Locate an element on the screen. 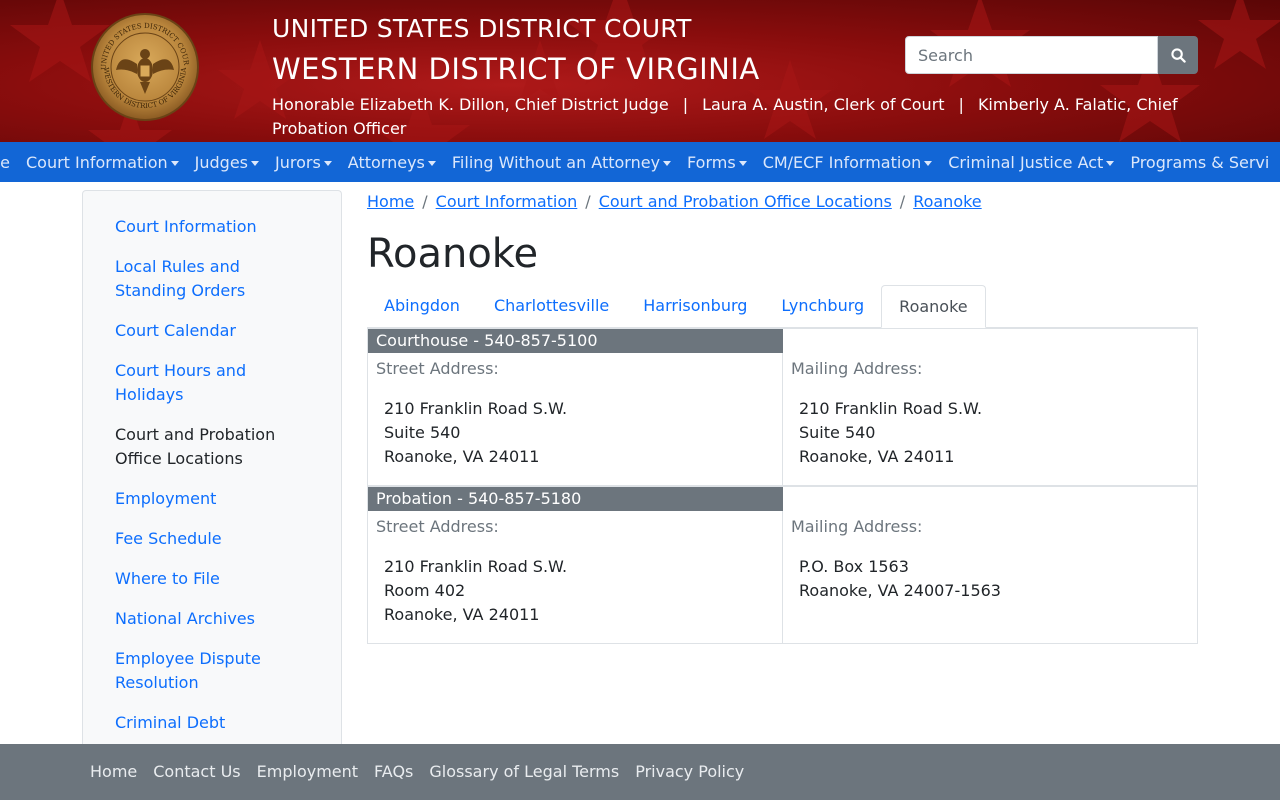  sidebar-item-where-to-file: Where to File is located at coordinates (215, 579).